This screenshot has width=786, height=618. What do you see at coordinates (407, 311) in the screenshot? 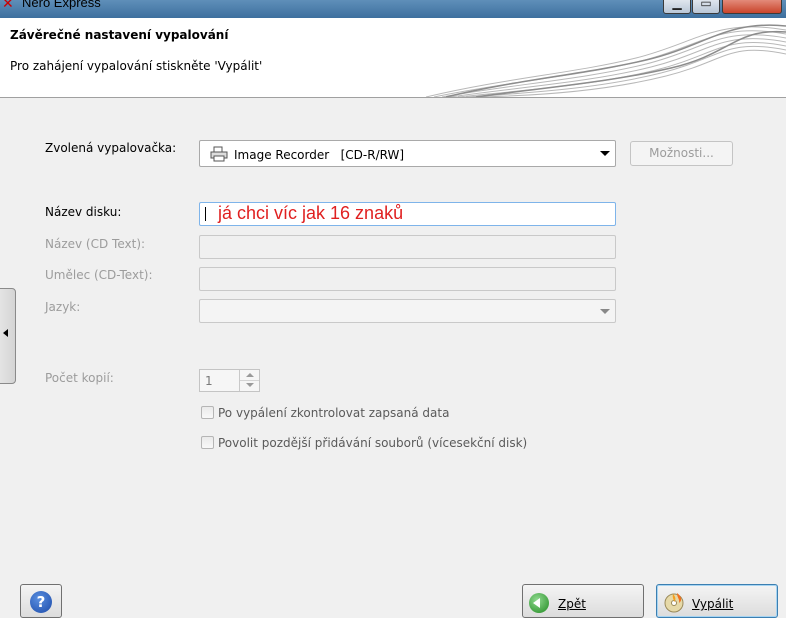
I see `language-select` at bounding box center [407, 311].